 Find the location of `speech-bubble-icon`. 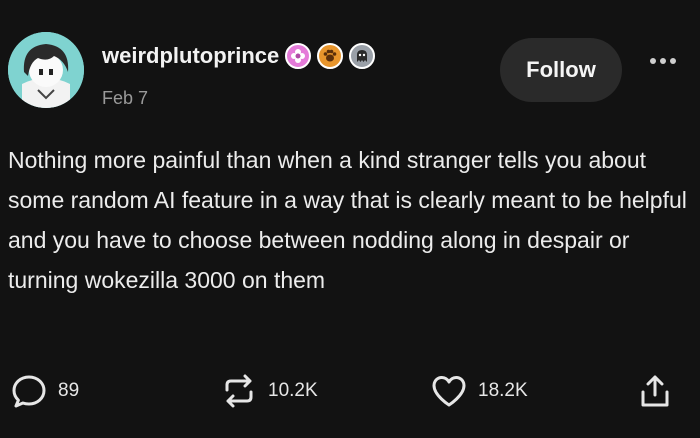

speech-bubble-icon is located at coordinates (29, 391).